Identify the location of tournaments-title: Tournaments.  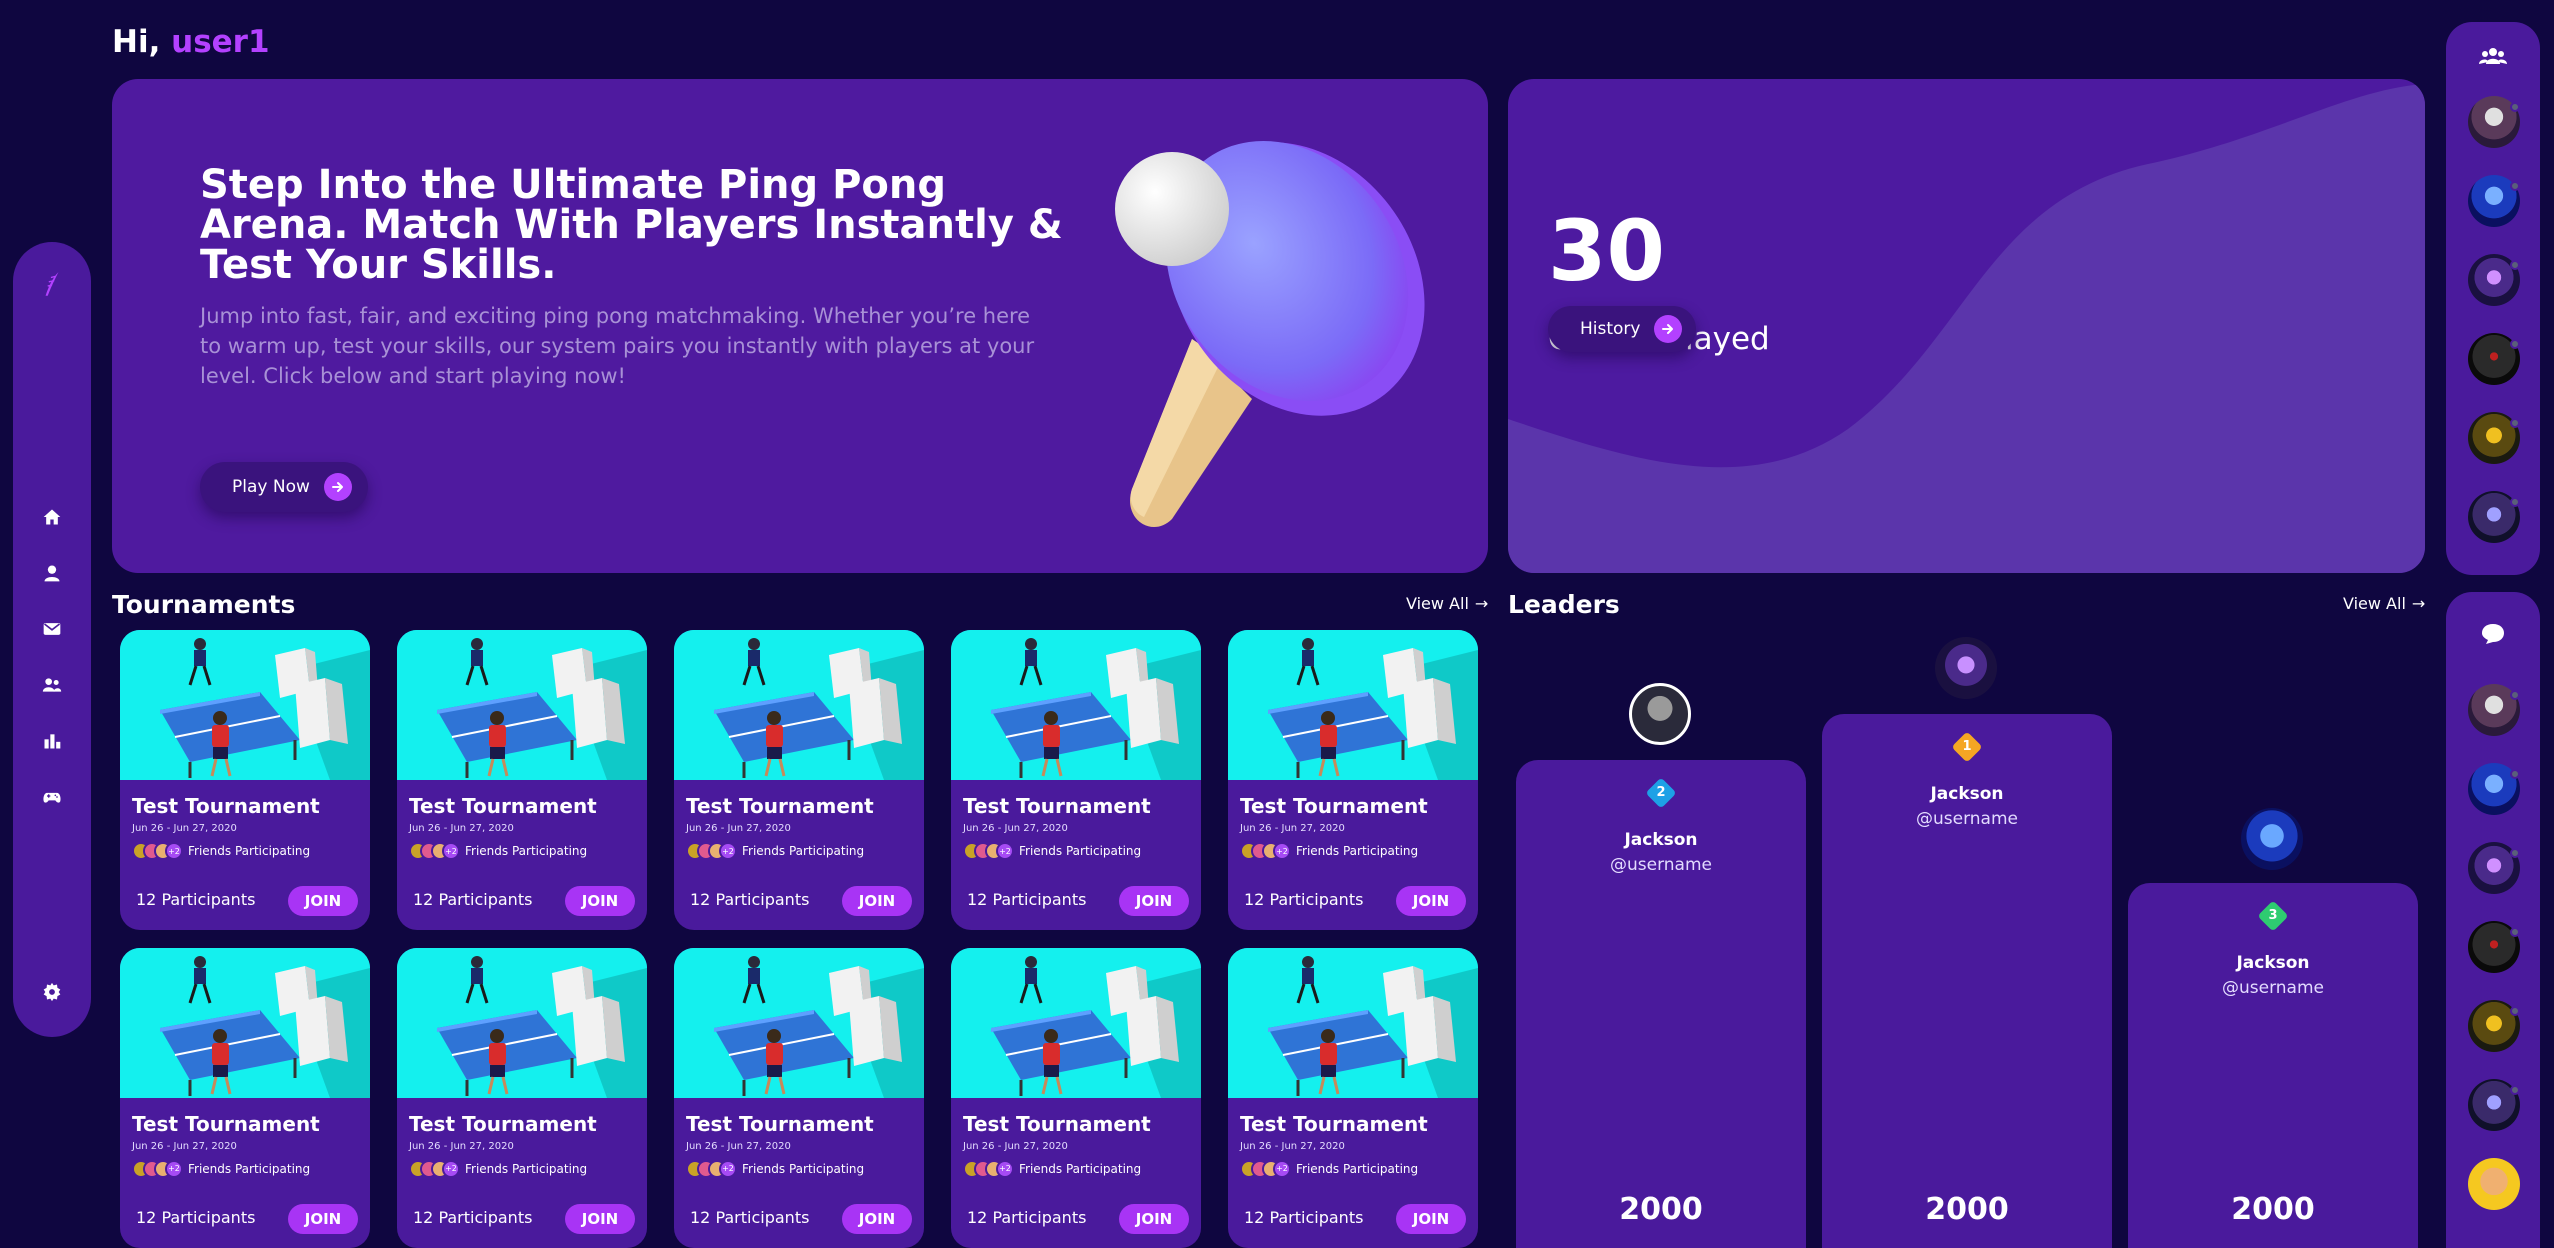
(204, 604).